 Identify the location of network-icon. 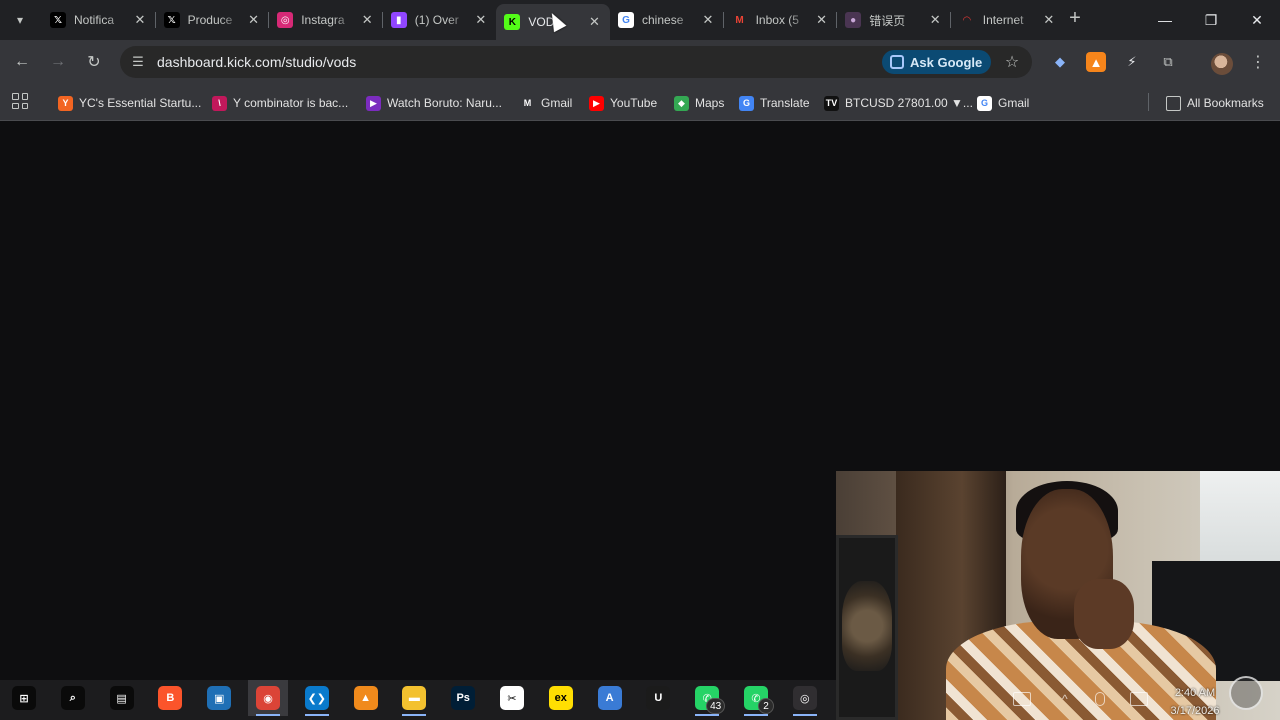
(1139, 699).